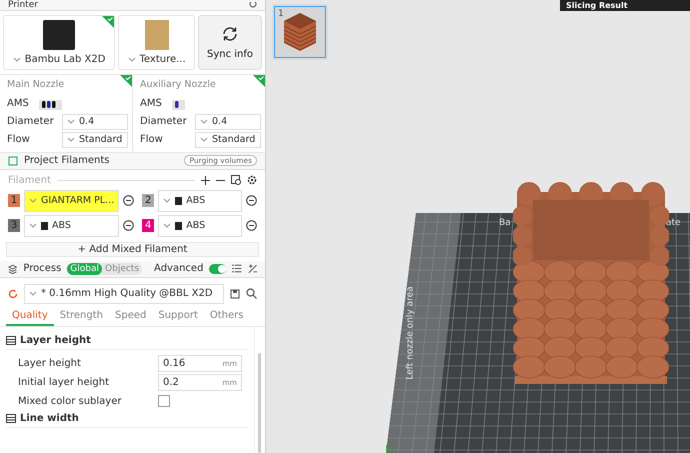 The image size is (690, 453). What do you see at coordinates (178, 84) in the screenshot?
I see `nozzle-title: Auxiliary Nozzle` at bounding box center [178, 84].